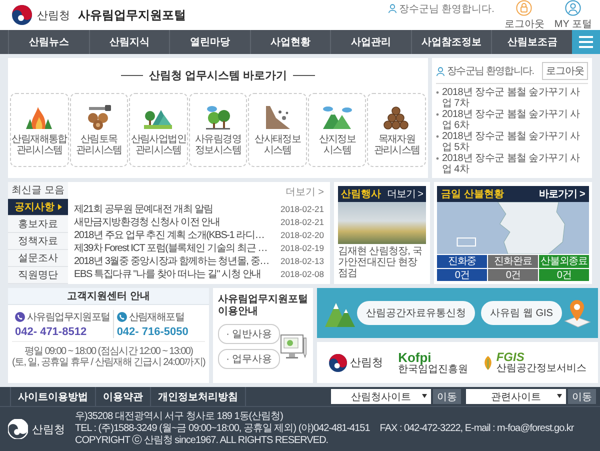 The image size is (600, 451). I want to click on system-shortcut: 산림토목 관리시스템, so click(99, 130).